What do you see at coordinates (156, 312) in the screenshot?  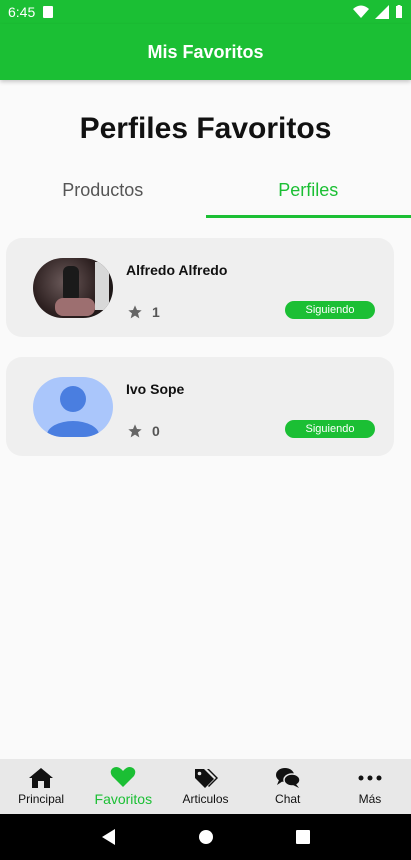 I see `rating-count: 1` at bounding box center [156, 312].